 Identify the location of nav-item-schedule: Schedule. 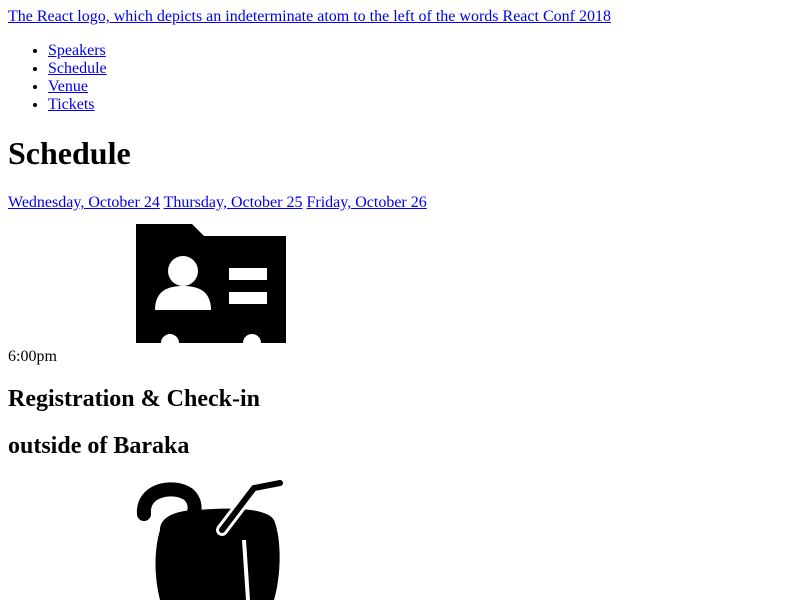
(77, 69).